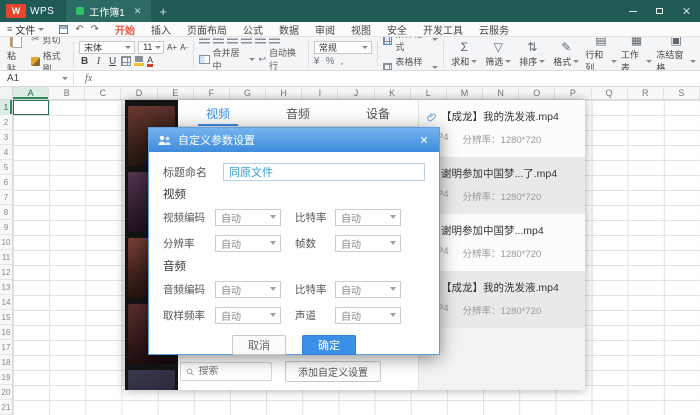 The width and height of the screenshot is (700, 415). Describe the element at coordinates (329, 345) in the screenshot. I see `ok-button: 确定` at that location.